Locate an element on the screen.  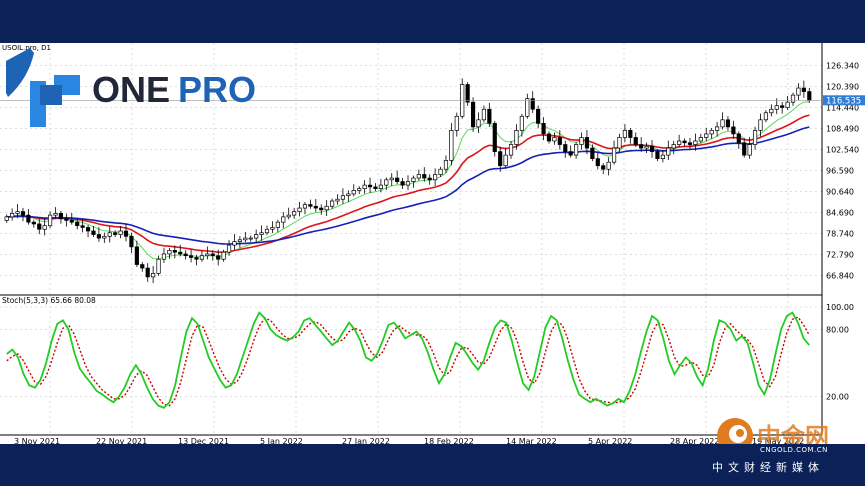
time-tick-label: 13 Dec 2021 is located at coordinates (203, 440).